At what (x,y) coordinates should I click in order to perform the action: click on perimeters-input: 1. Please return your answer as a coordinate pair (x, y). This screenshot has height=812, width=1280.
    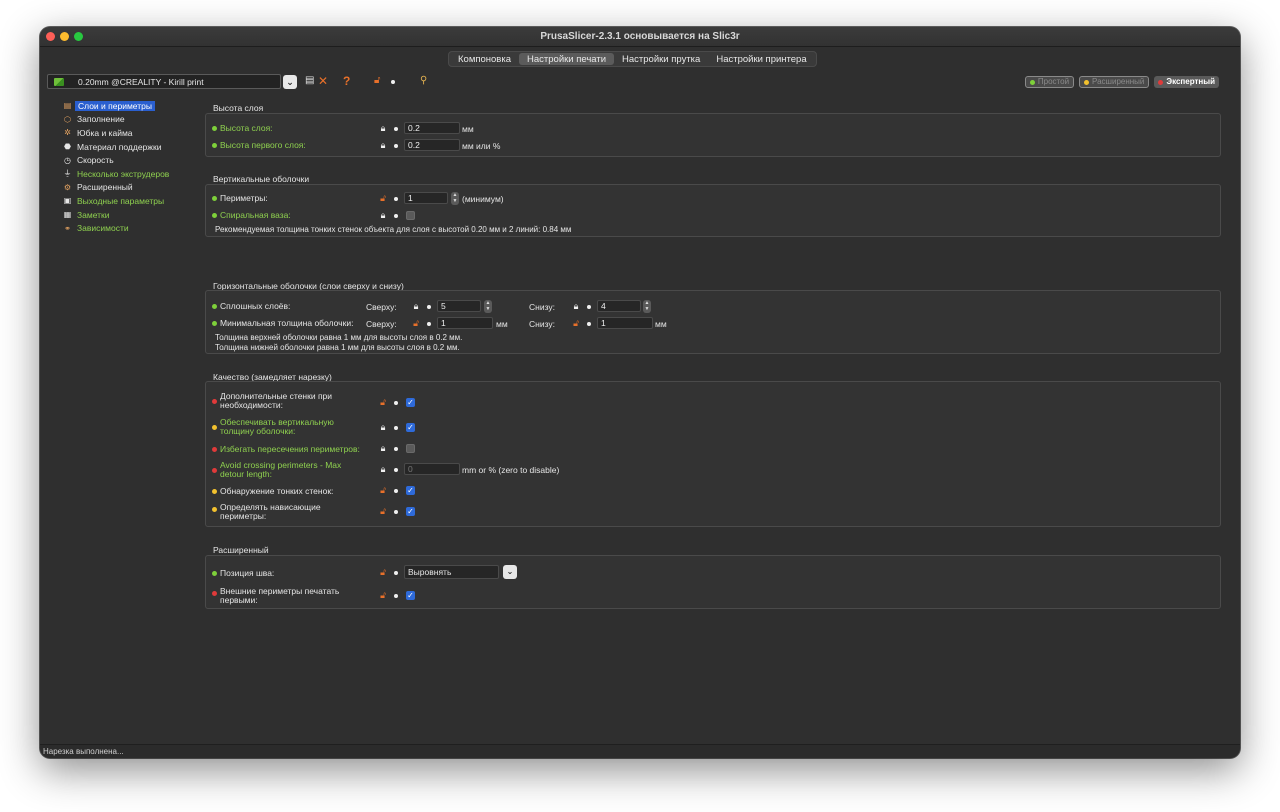
    Looking at the image, I should click on (426, 198).